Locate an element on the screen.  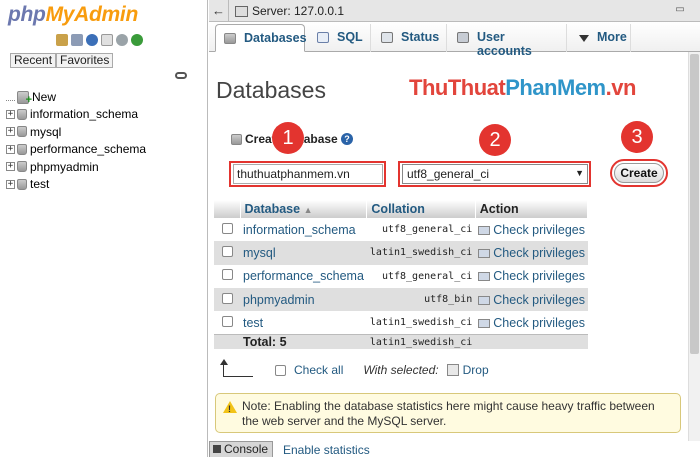
header-collation: Collation is located at coordinates (421, 209).